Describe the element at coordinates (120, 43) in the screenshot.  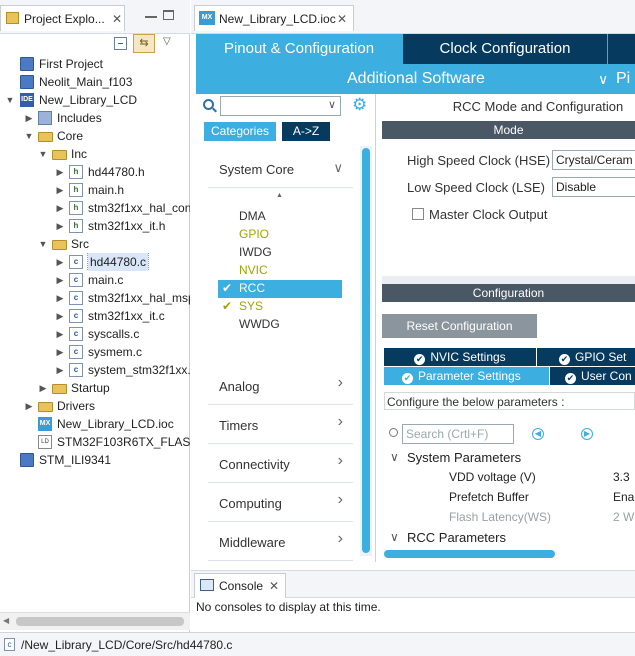
I see `collapse-all-icon` at that location.